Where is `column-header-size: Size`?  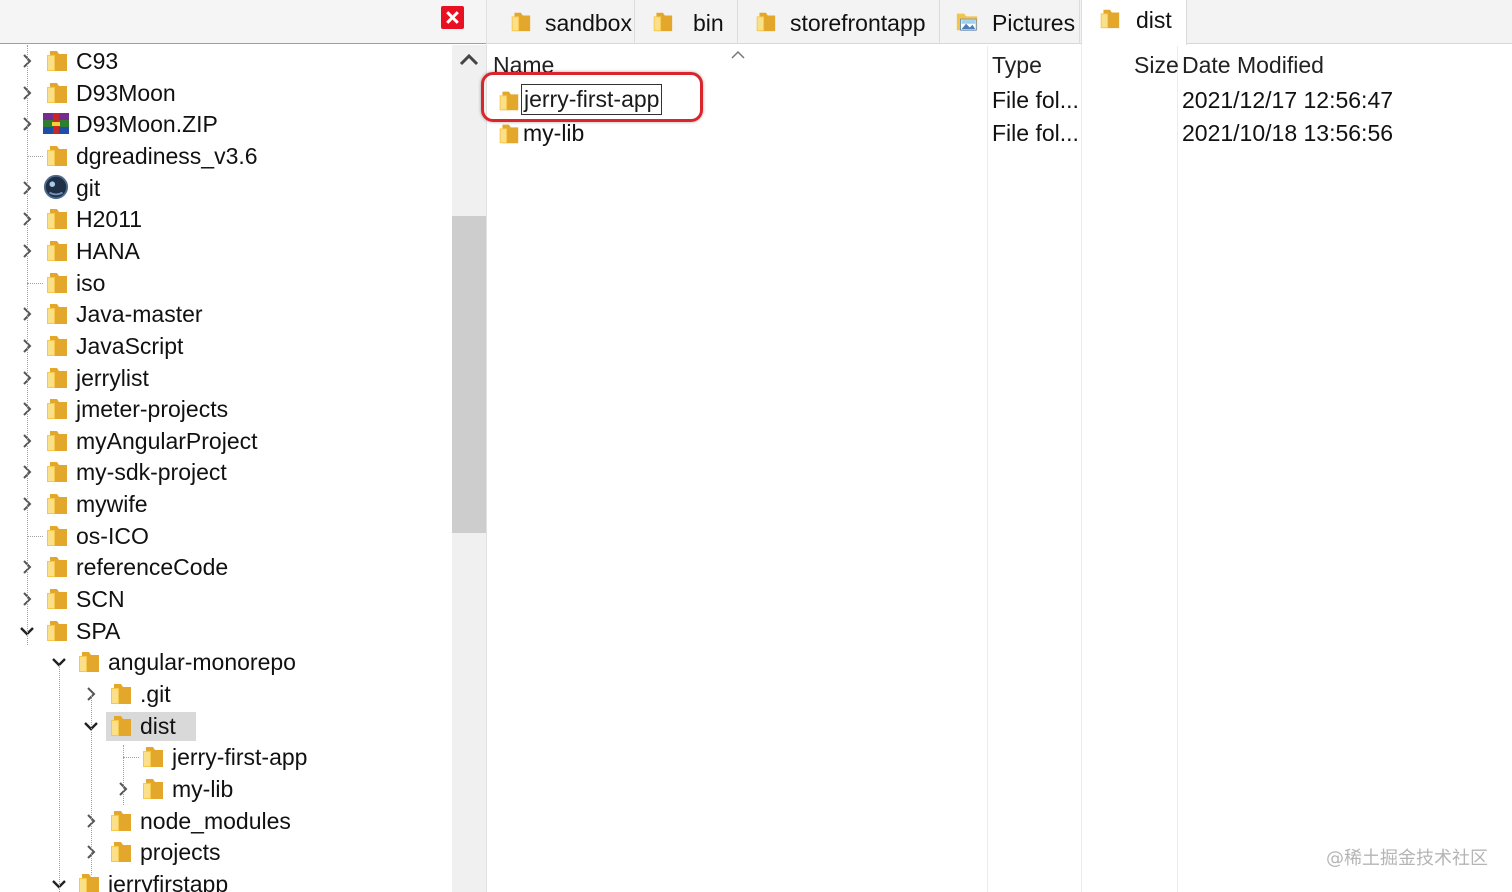 column-header-size: Size is located at coordinates (1156, 65).